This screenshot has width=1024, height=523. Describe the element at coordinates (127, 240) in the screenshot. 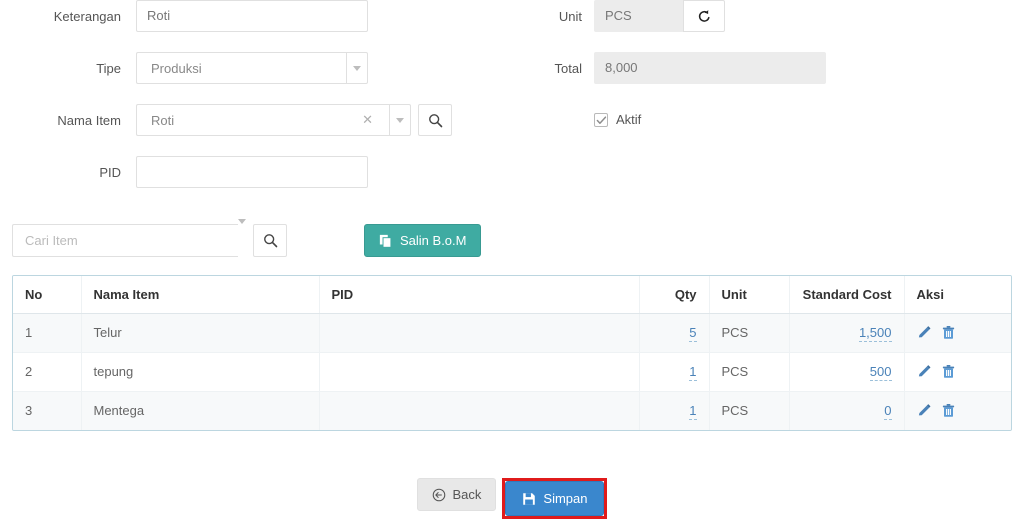

I see `cari-item-input: Cari Item` at that location.